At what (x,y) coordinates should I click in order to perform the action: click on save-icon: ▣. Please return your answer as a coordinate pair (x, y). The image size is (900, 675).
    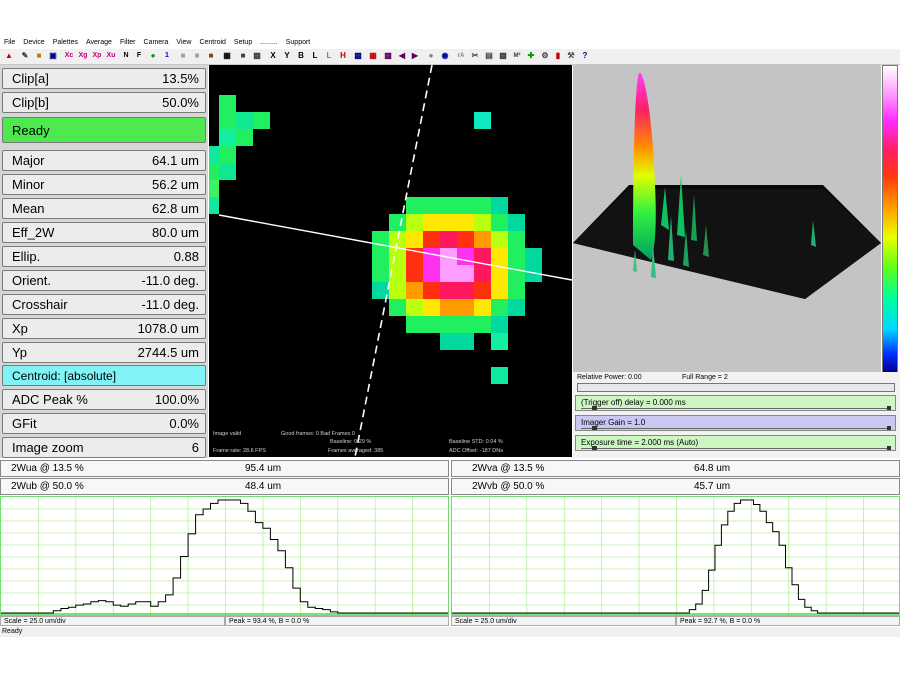
    Looking at the image, I should click on (53, 56).